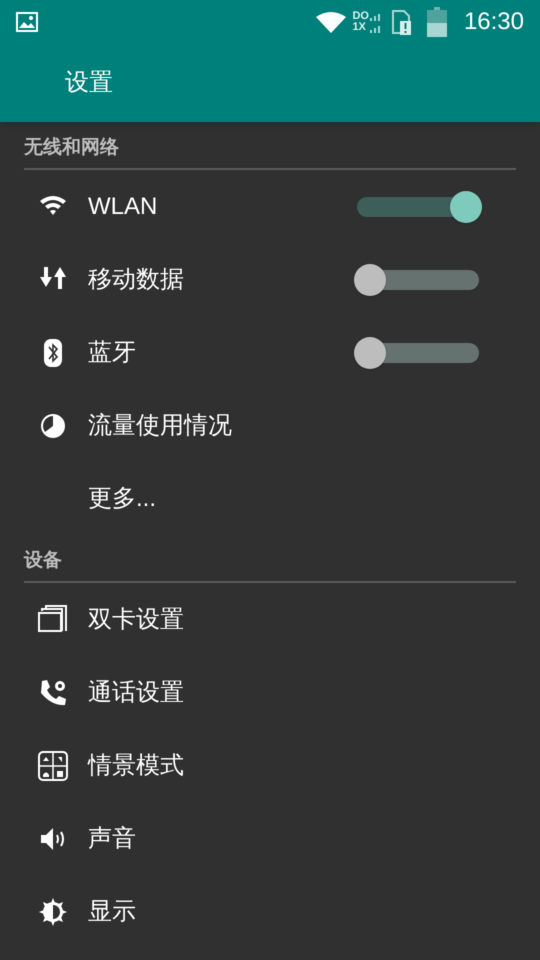 The height and width of the screenshot is (960, 540). What do you see at coordinates (437, 22) in the screenshot?
I see `battery-icon` at bounding box center [437, 22].